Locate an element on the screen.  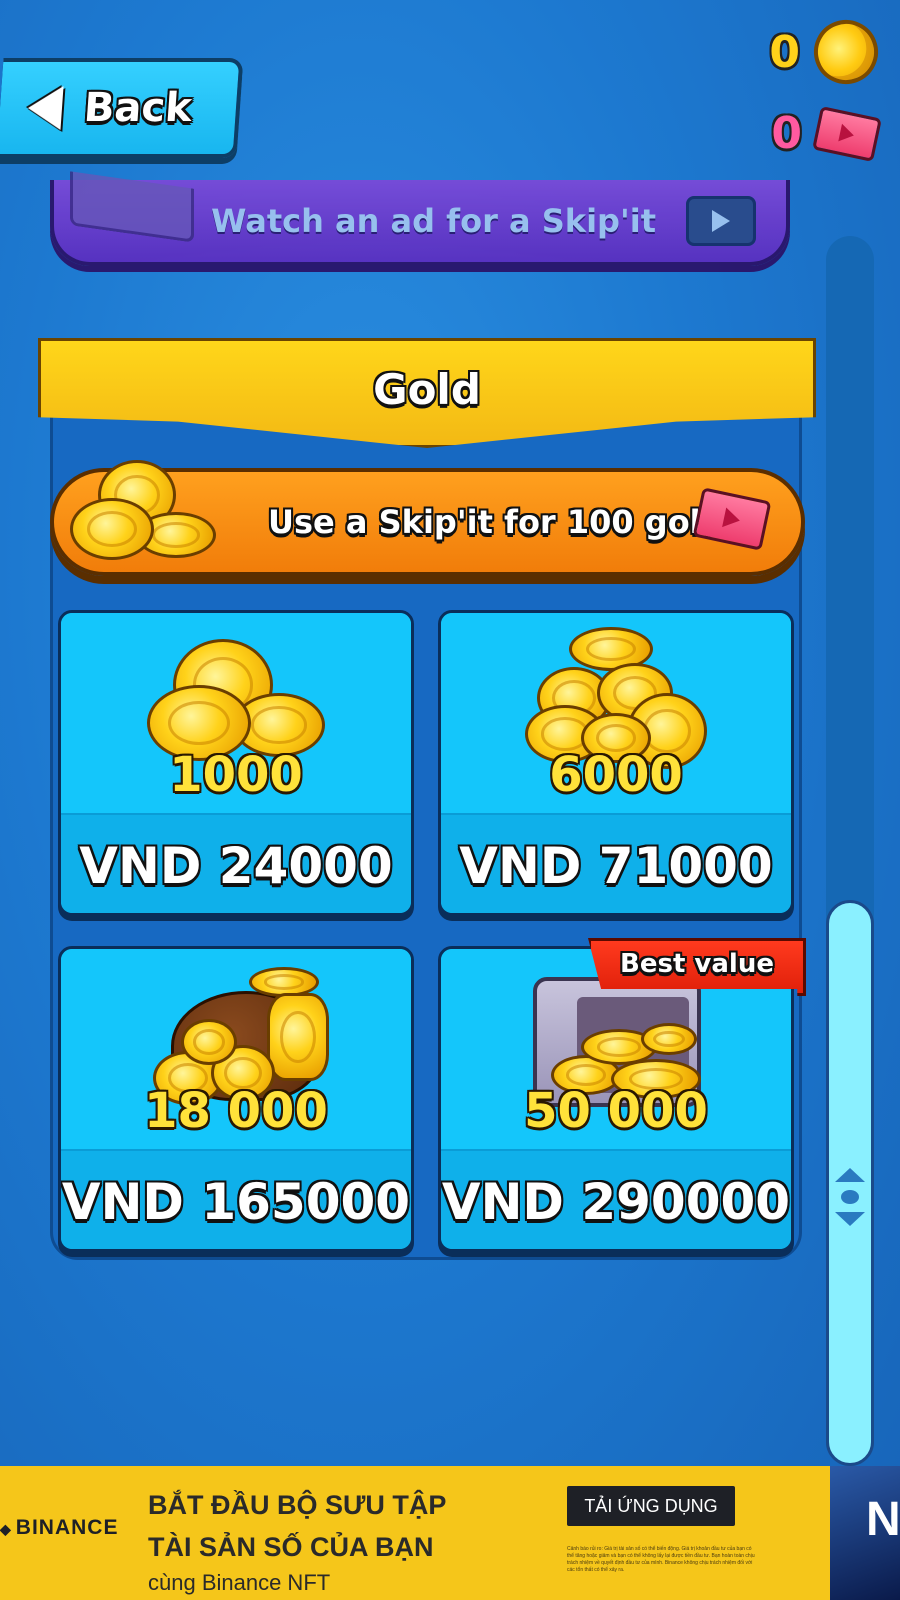
ad-headline: BẮT ĐẦU BỘ SƯU TẬP TÀI SẢN SỐ CỦA BẠN is located at coordinates (297, 1526).